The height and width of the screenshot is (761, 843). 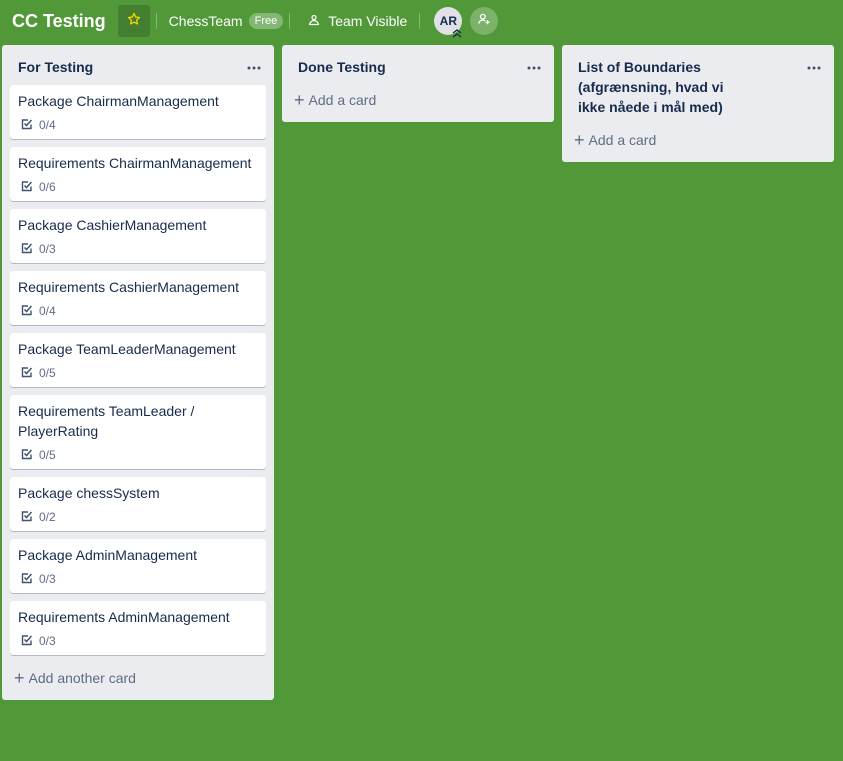 I want to click on card: Package AdminManagement 0/3, so click(x=138, y=566).